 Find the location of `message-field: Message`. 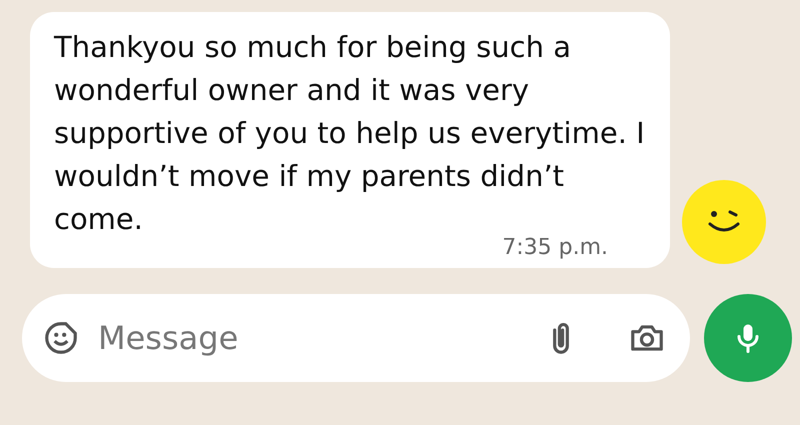

message-field: Message is located at coordinates (311, 338).